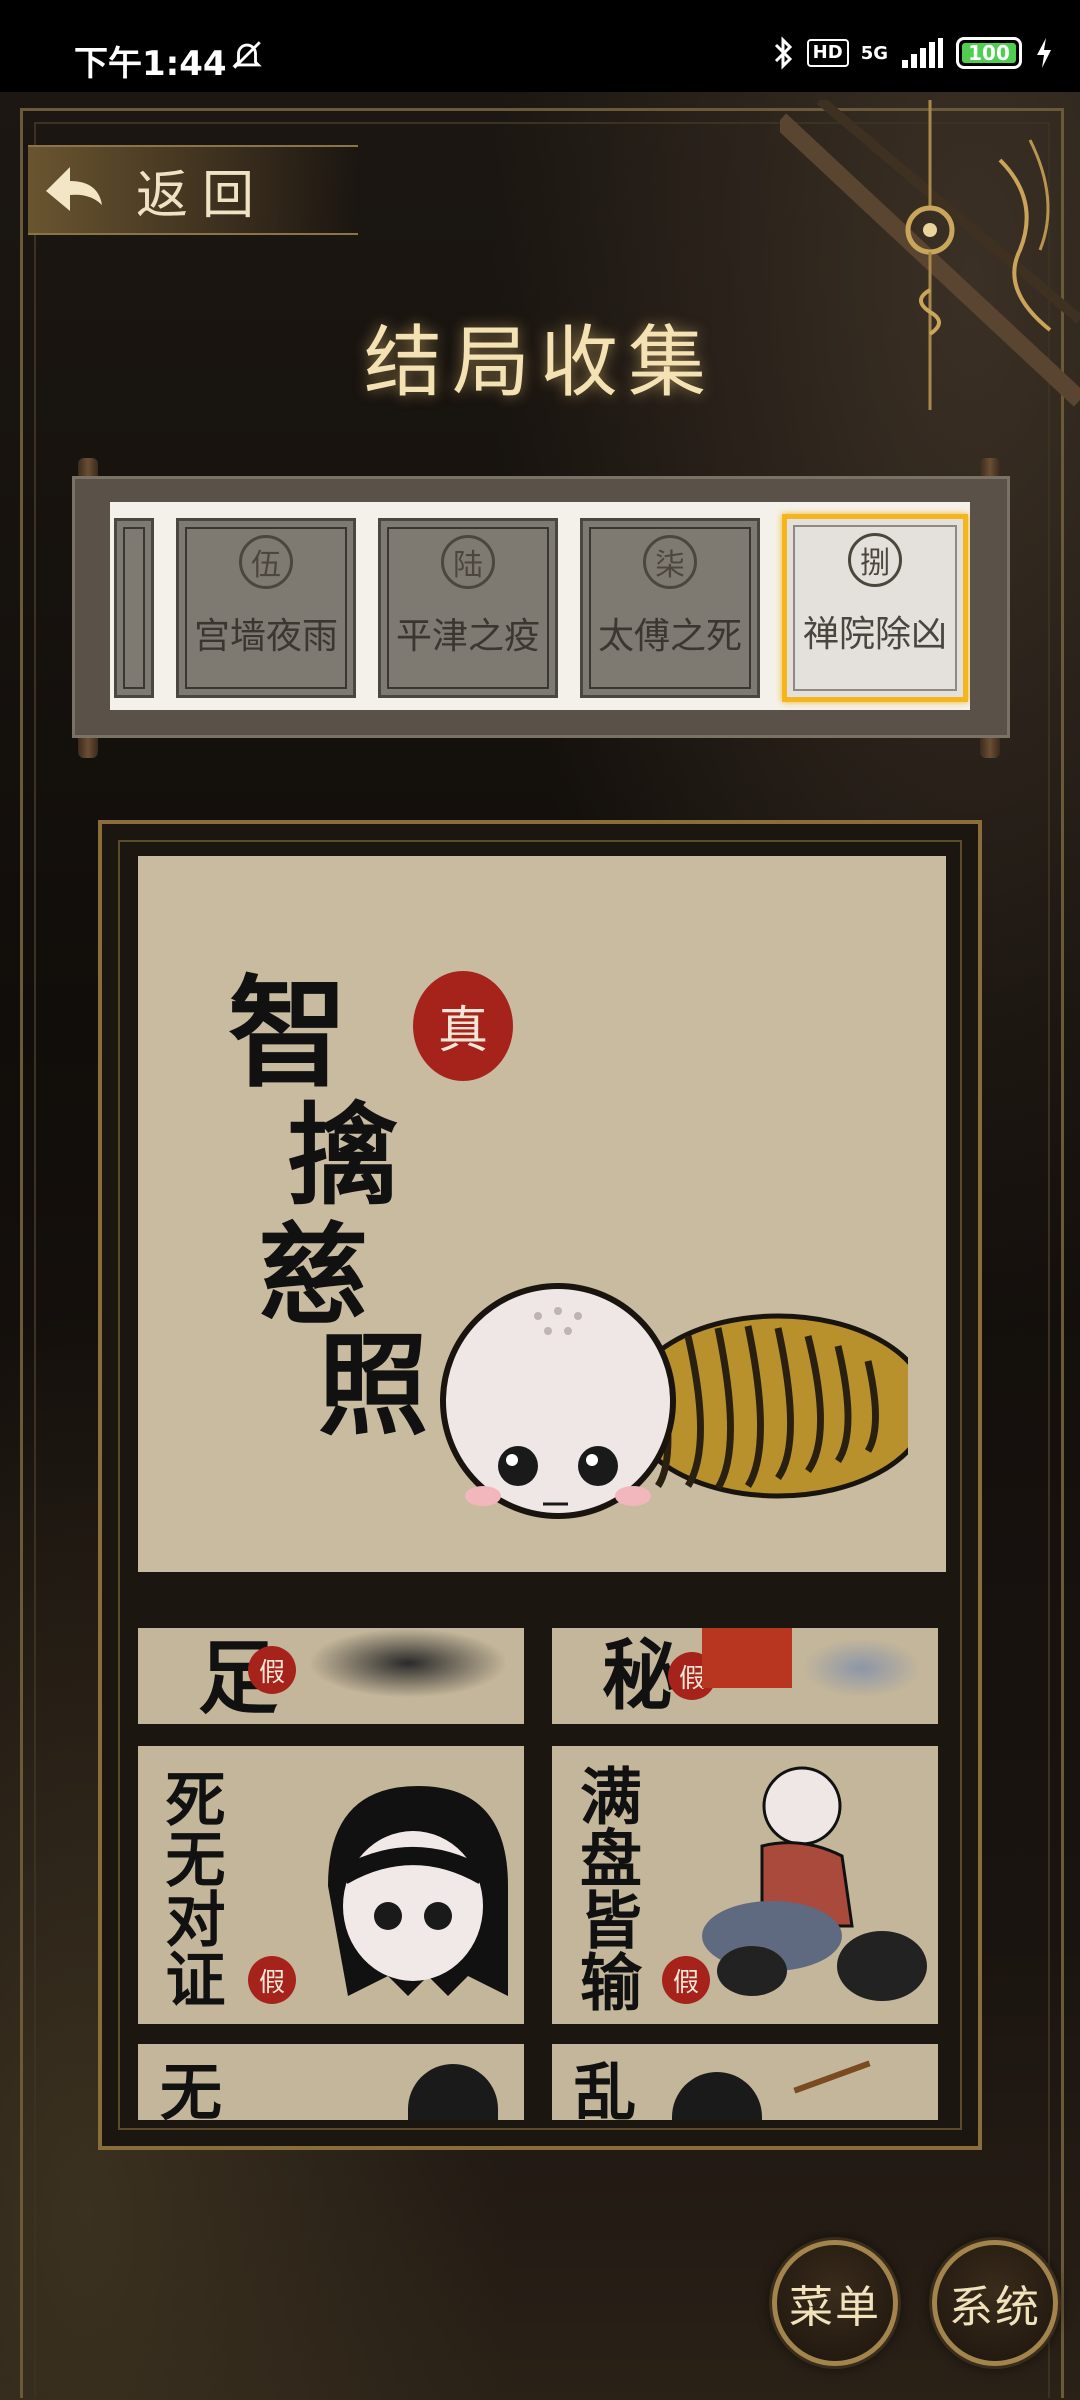 The height and width of the screenshot is (2400, 1080). I want to click on system-button: 系统, so click(995, 2303).